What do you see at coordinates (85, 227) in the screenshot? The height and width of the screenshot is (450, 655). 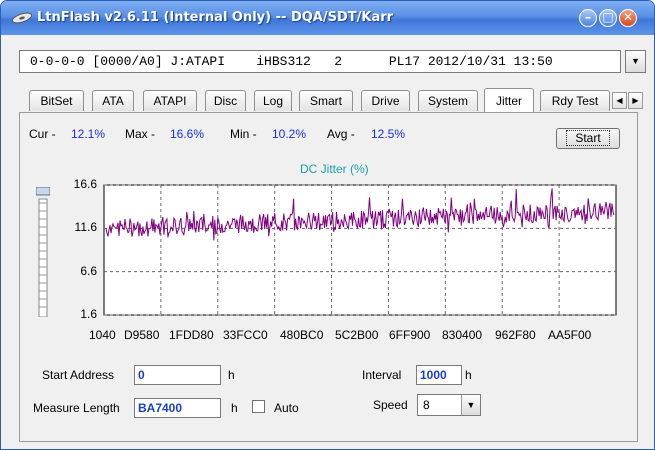 I see `y-tick-label: 11.6` at bounding box center [85, 227].